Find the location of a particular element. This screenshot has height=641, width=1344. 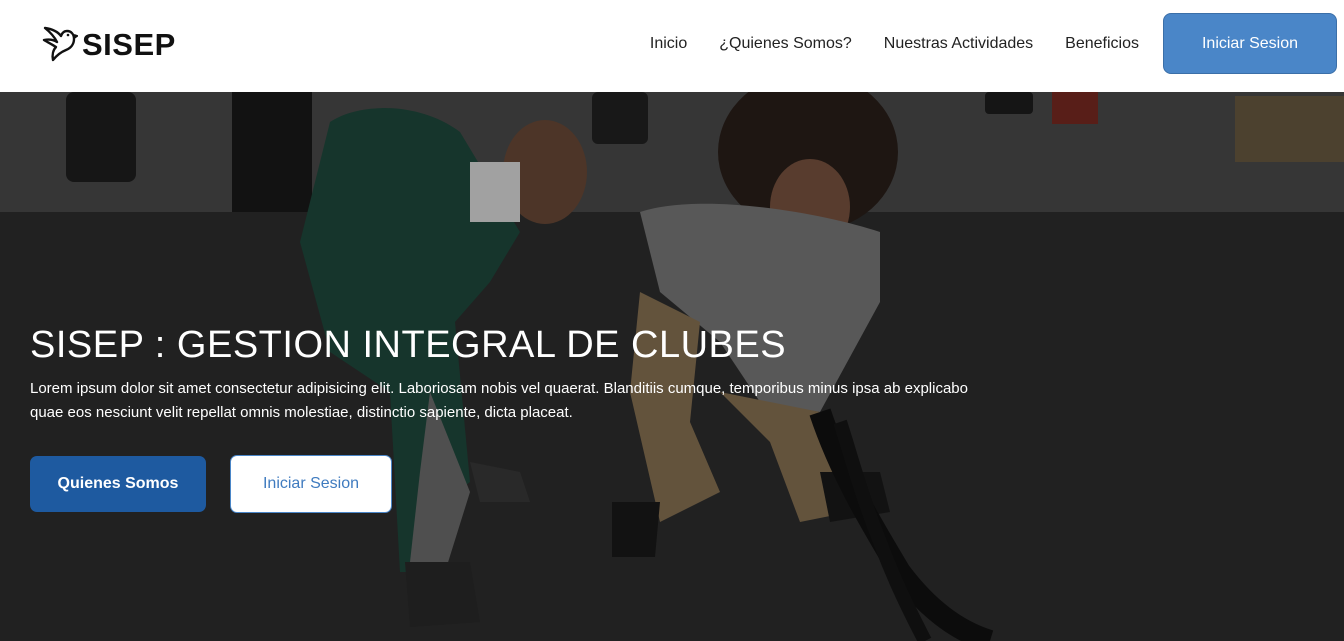

nav-beneficios: Beneficios is located at coordinates (1102, 44).